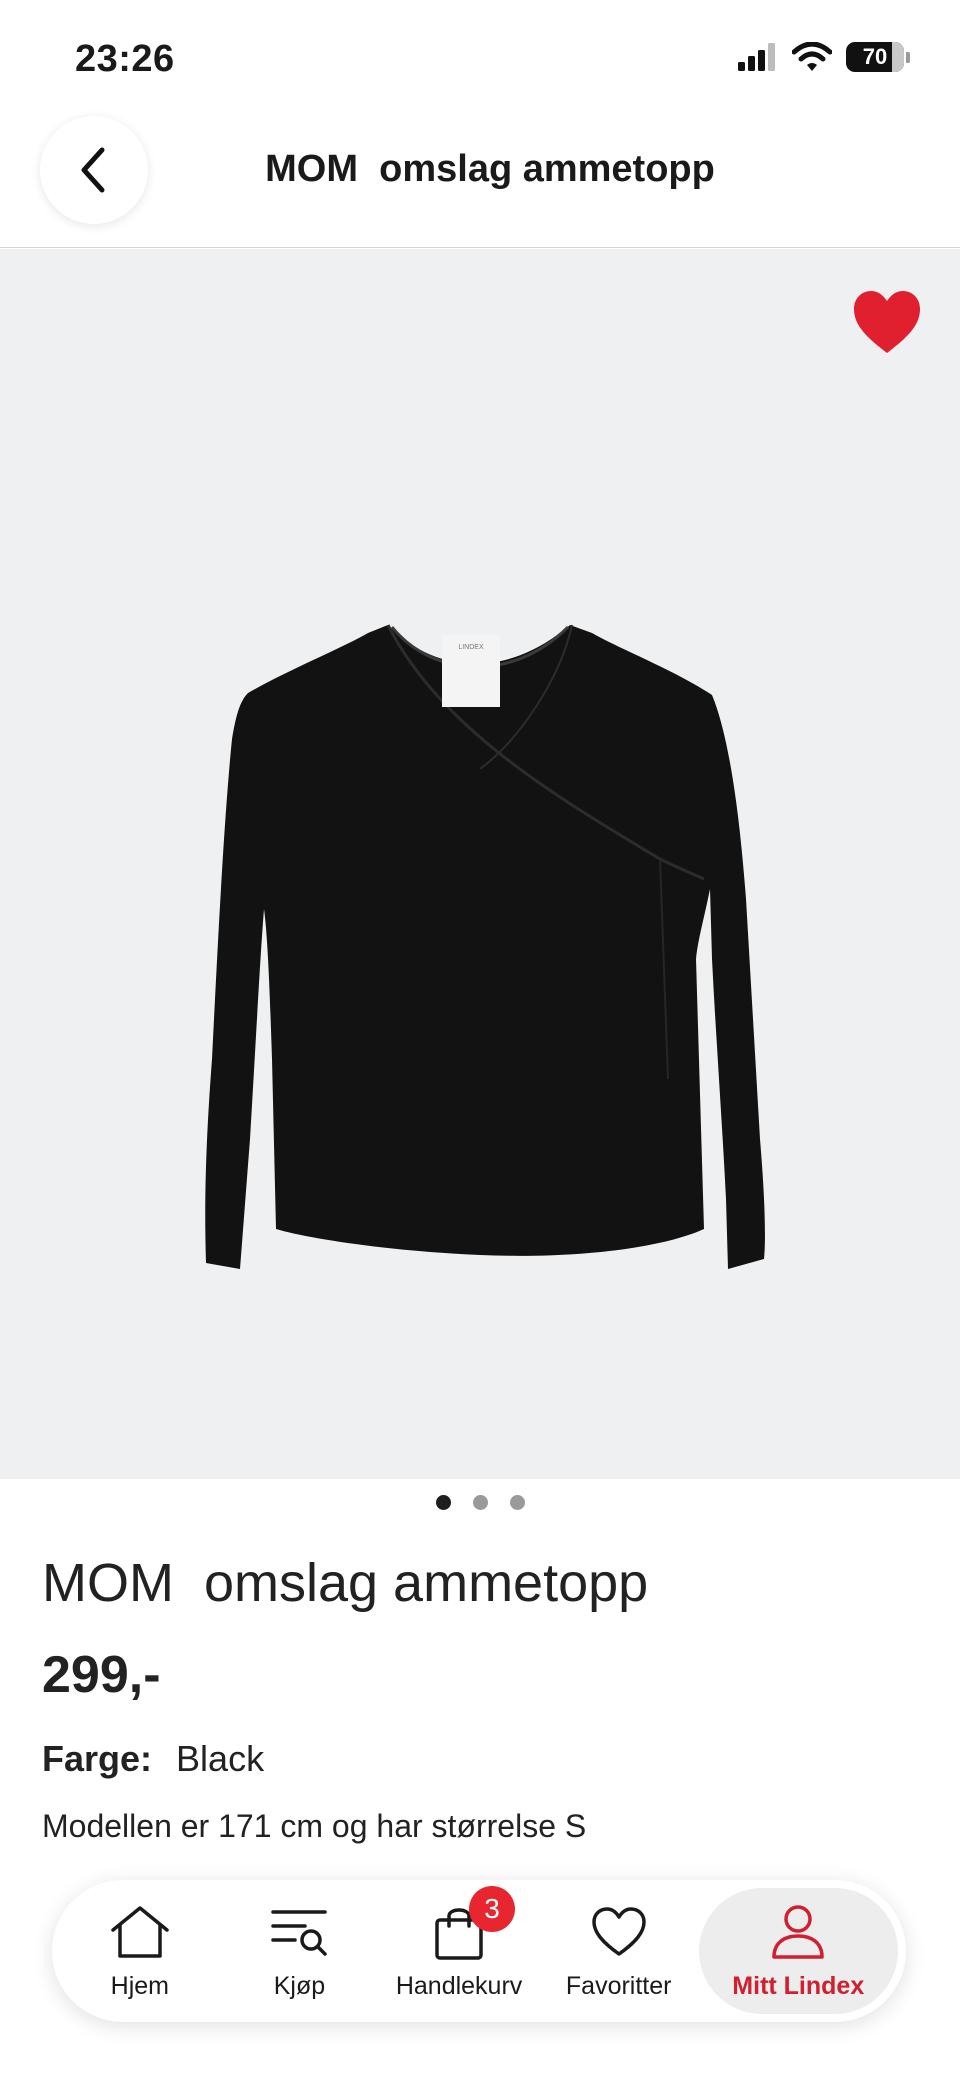 The image size is (960, 2078). I want to click on nav-item-my-lindex: Mitt Lindex, so click(798, 1951).